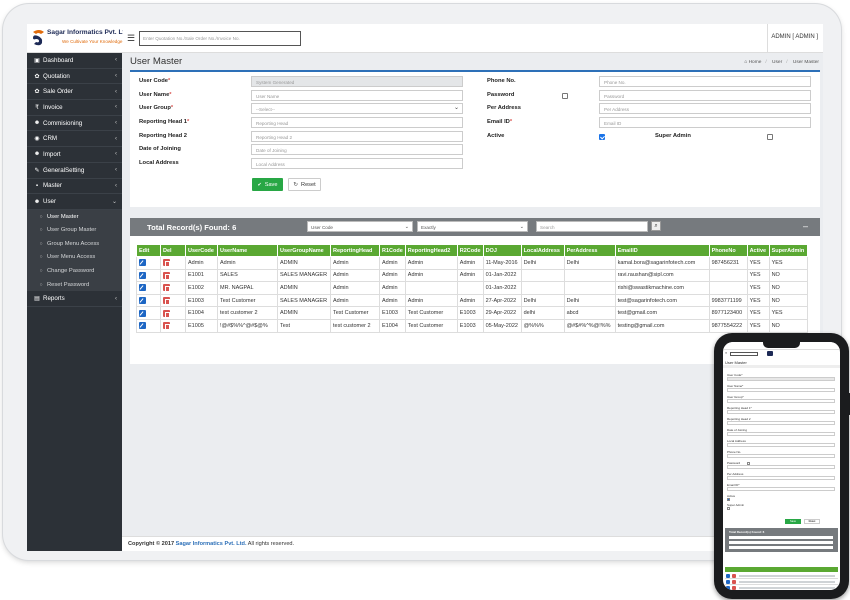 This screenshot has width=850, height=600. Describe the element at coordinates (812, 521) in the screenshot. I see `mobile-reset-button: Reset` at that location.